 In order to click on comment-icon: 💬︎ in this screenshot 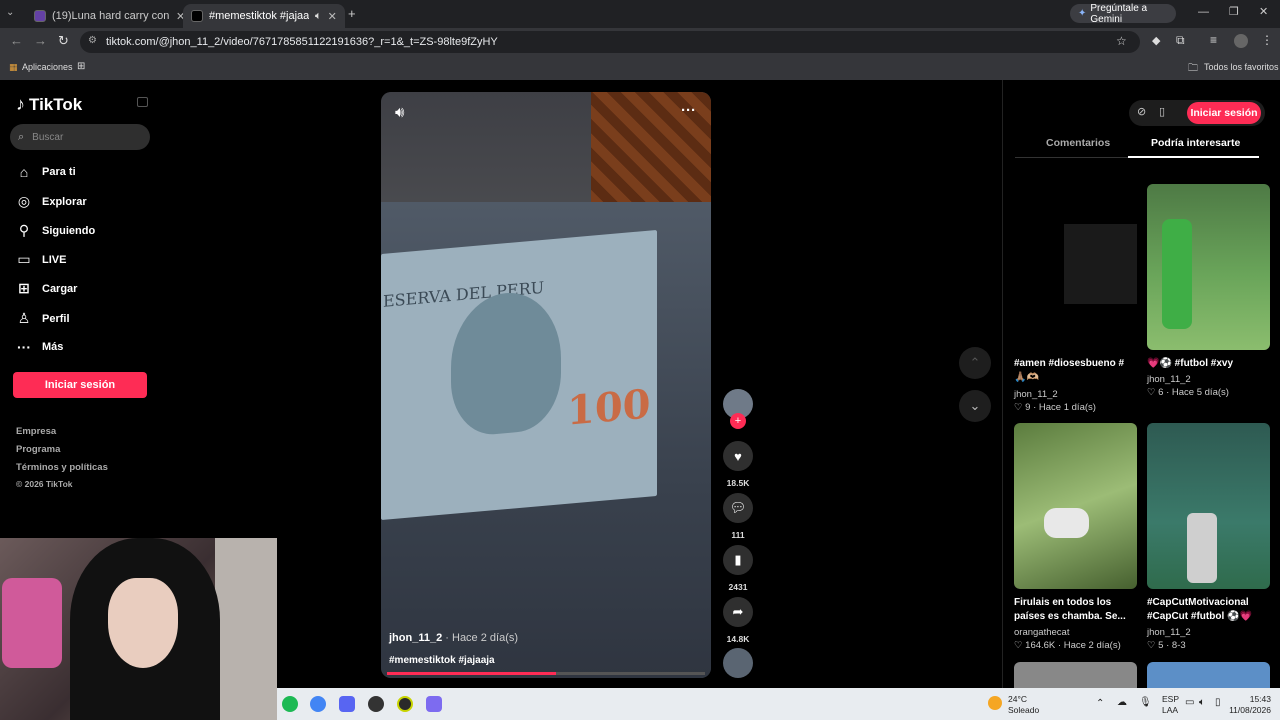, I will do `click(738, 508)`.